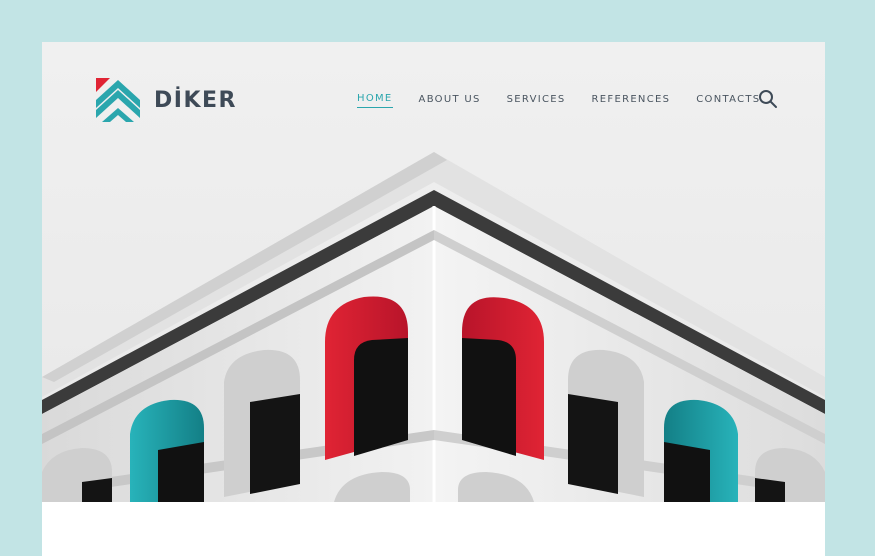 Image resolution: width=875 pixels, height=556 pixels. I want to click on search-button, so click(768, 99).